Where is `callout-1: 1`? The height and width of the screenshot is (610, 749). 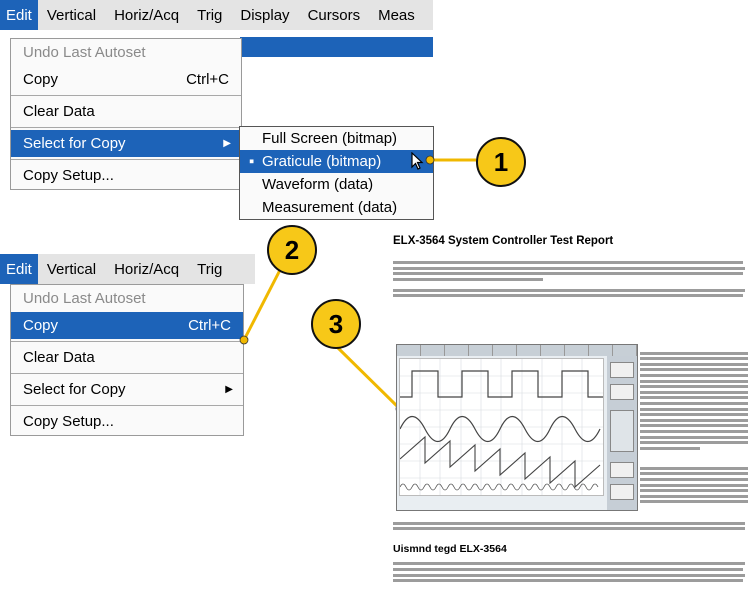 callout-1: 1 is located at coordinates (501, 162).